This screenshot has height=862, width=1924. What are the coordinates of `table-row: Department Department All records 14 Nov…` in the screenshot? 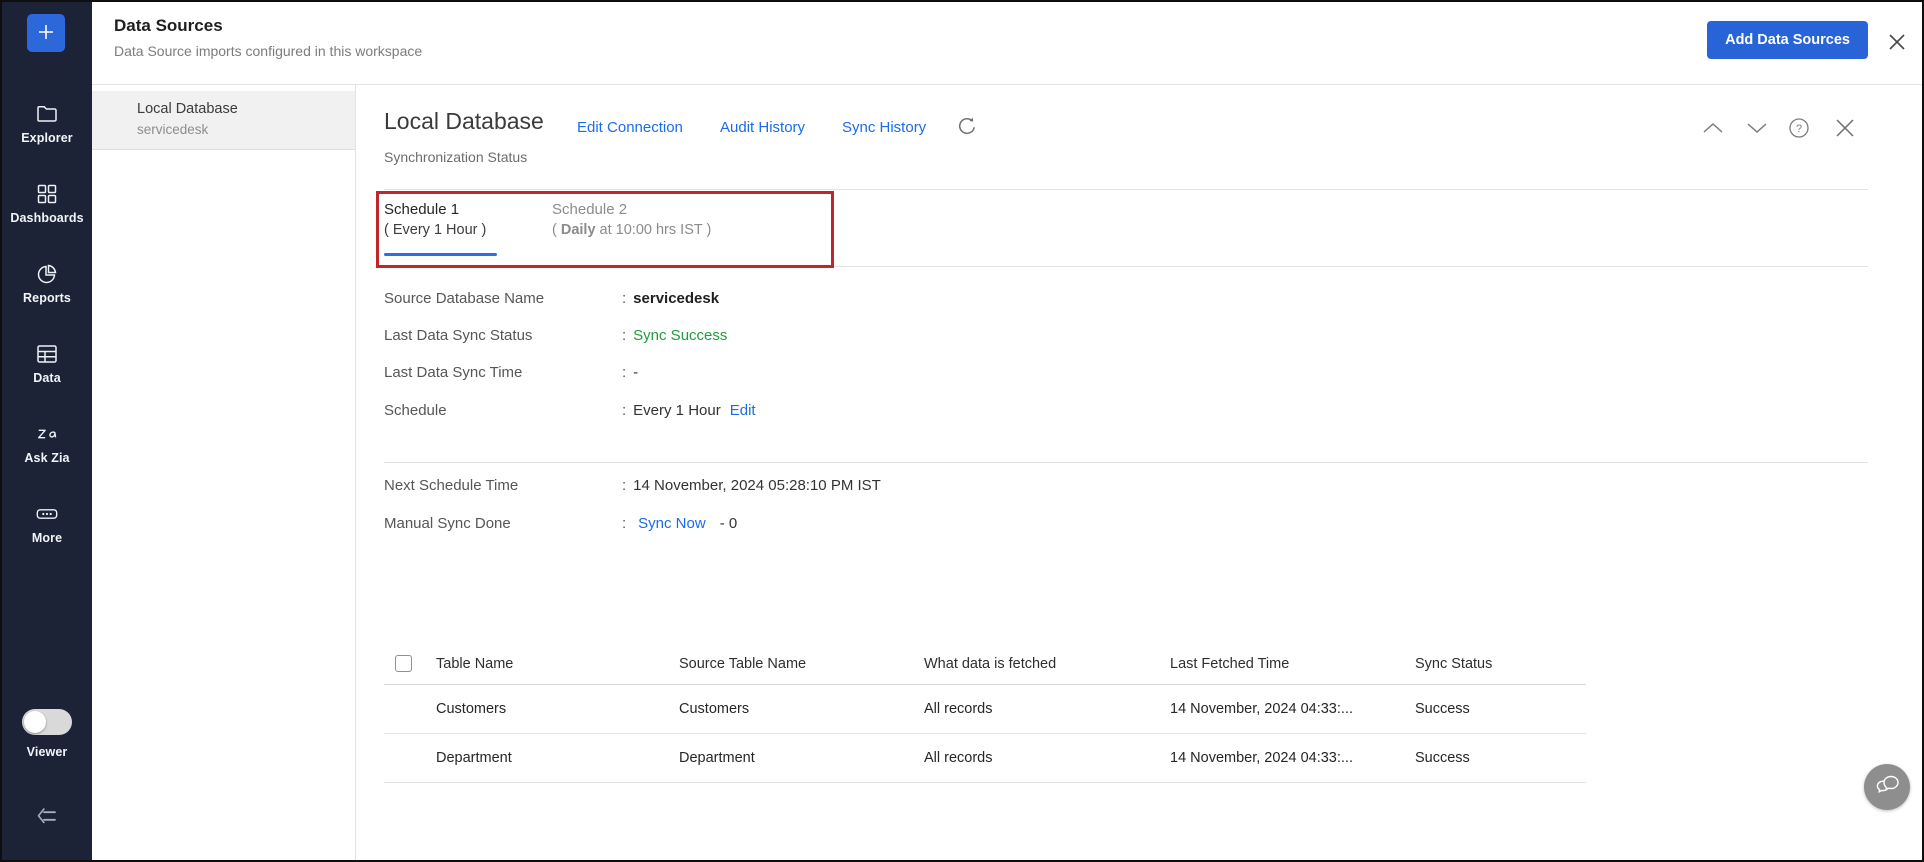 It's located at (985, 758).